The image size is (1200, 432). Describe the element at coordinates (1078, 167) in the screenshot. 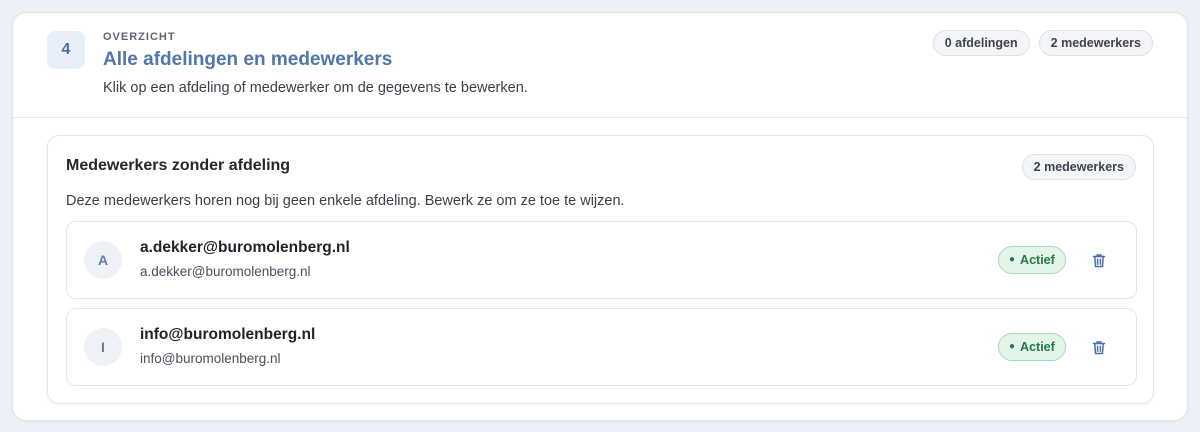

I see `section-count-badge: 2 medewerkers` at that location.